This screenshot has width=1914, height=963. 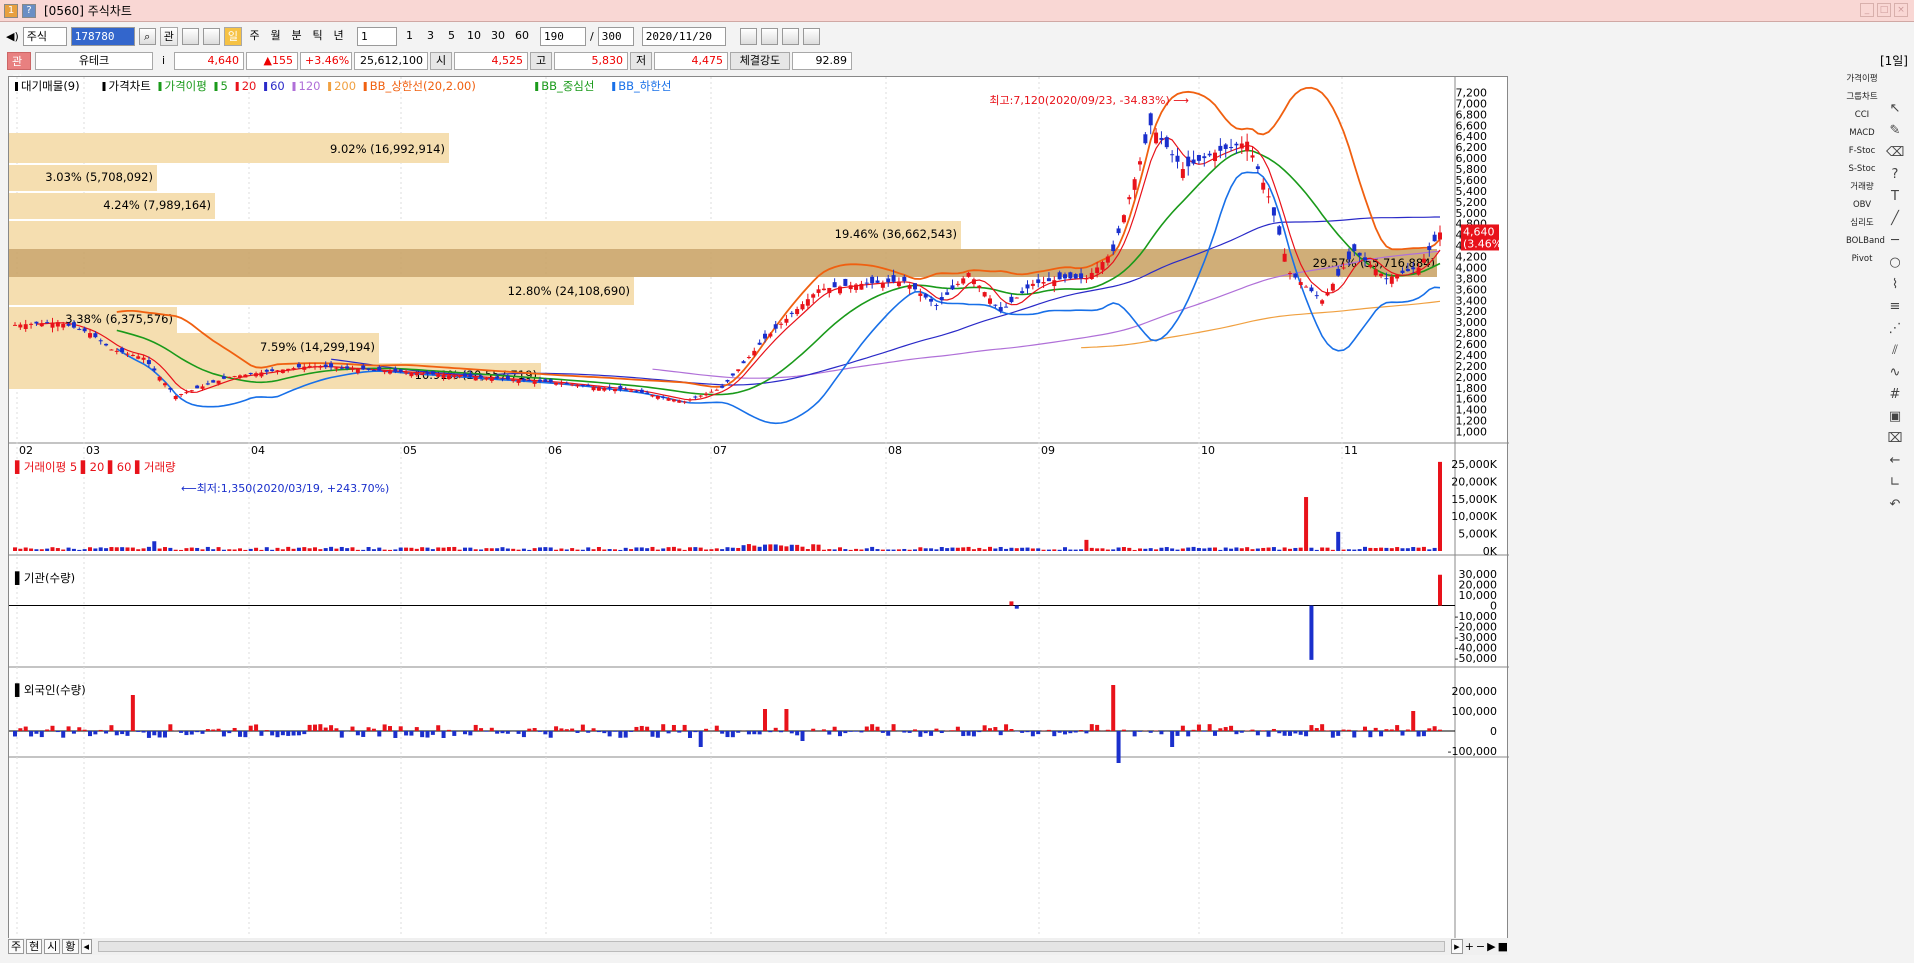 What do you see at coordinates (451, 36) in the screenshot?
I see `minute-5-button: 5` at bounding box center [451, 36].